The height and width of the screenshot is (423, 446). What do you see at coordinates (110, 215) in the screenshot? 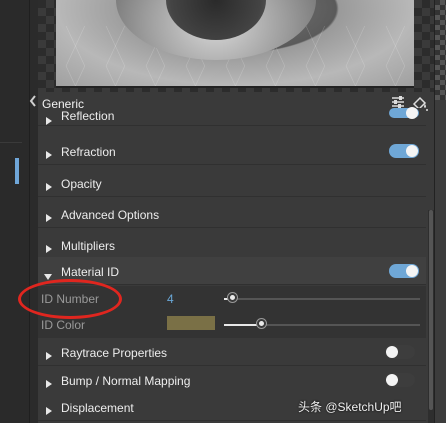
I see `section-label: Advanced Options` at bounding box center [110, 215].